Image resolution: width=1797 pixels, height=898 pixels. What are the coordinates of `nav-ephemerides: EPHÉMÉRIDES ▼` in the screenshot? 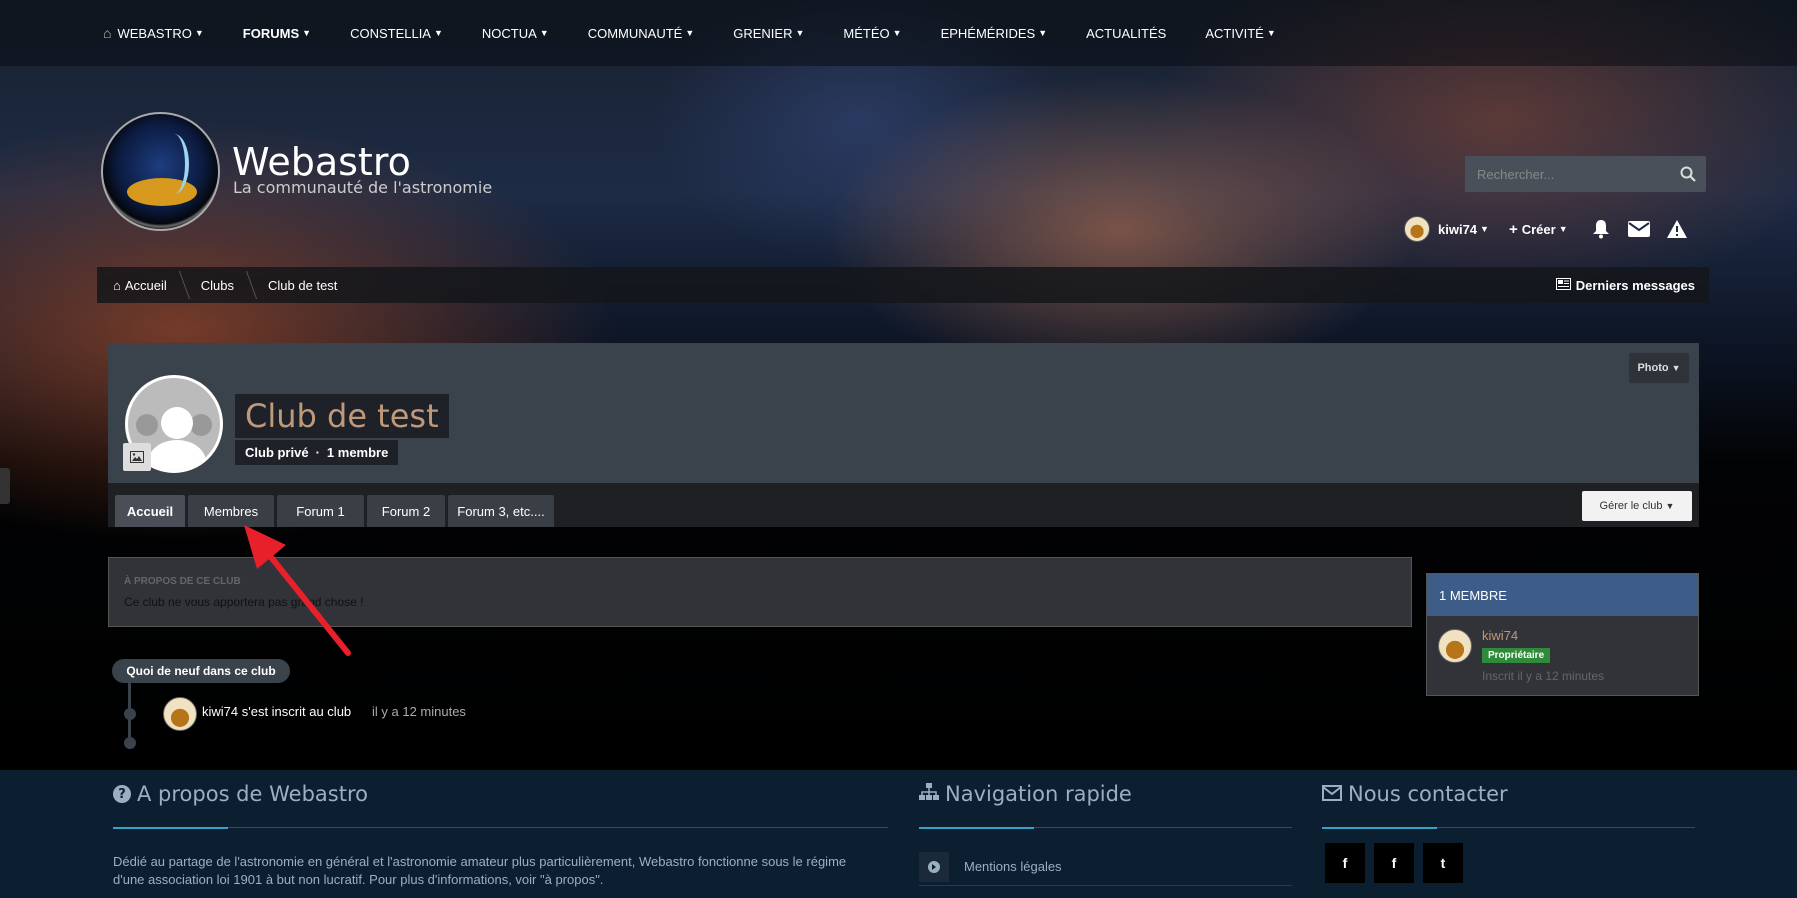 It's located at (994, 33).